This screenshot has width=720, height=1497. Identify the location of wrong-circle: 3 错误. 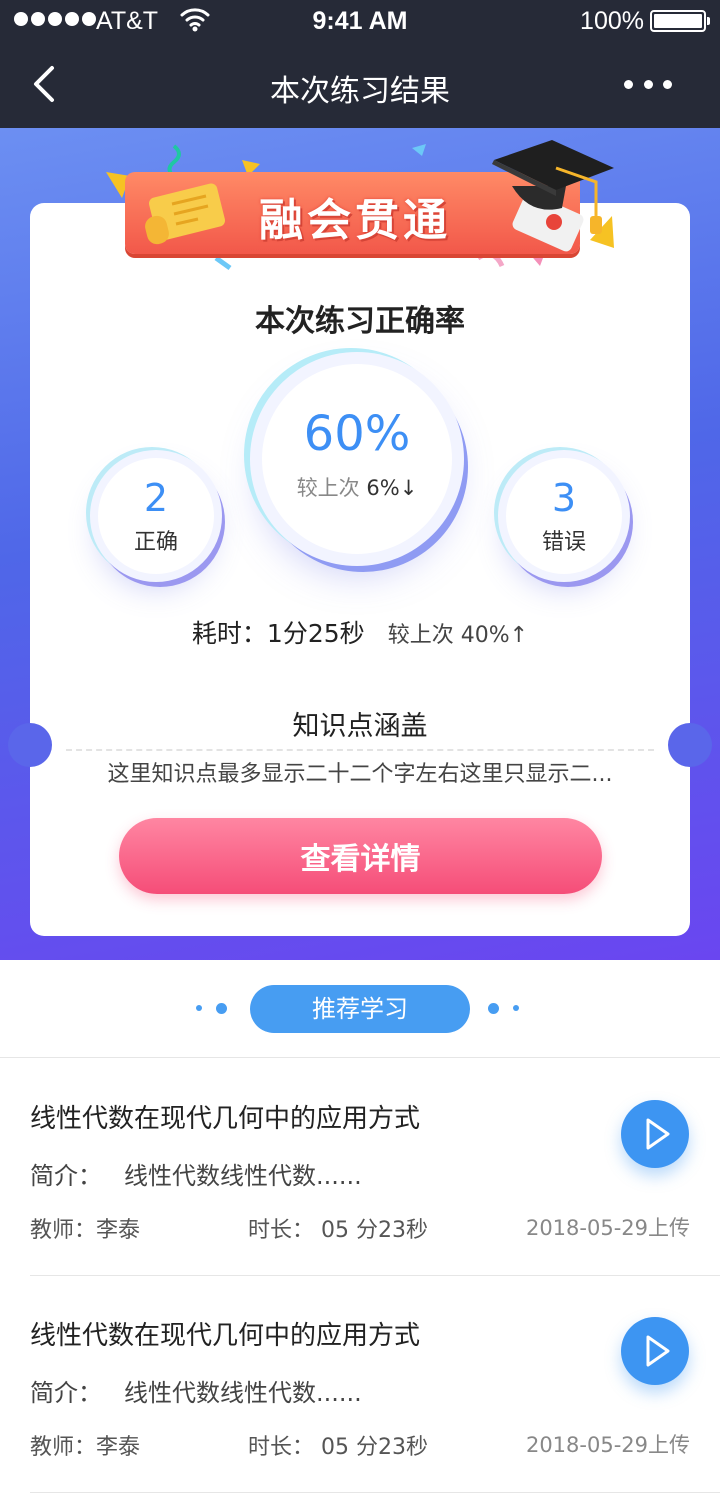
(564, 516).